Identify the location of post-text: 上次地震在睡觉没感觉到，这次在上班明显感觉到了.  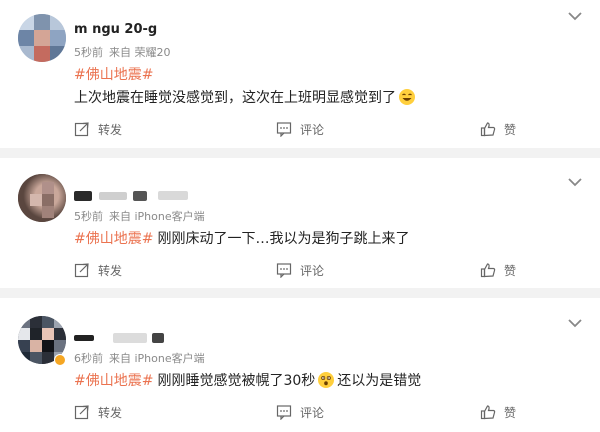
(244, 97).